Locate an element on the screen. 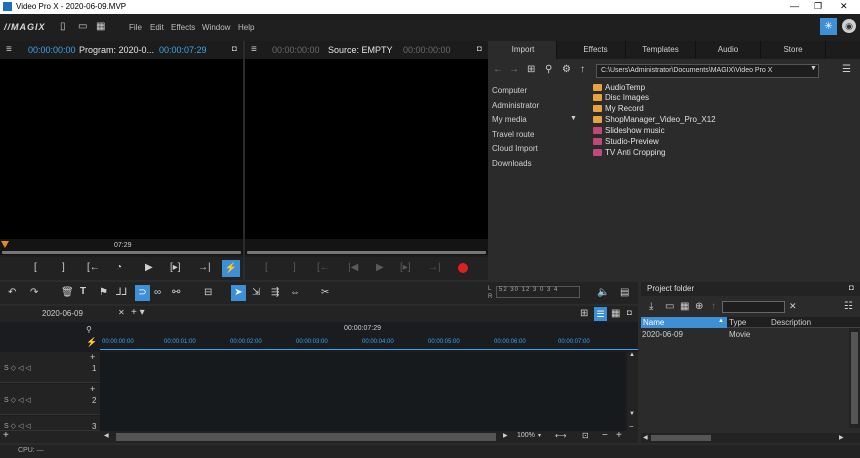  add-icon: + is located at coordinates (6, 435).